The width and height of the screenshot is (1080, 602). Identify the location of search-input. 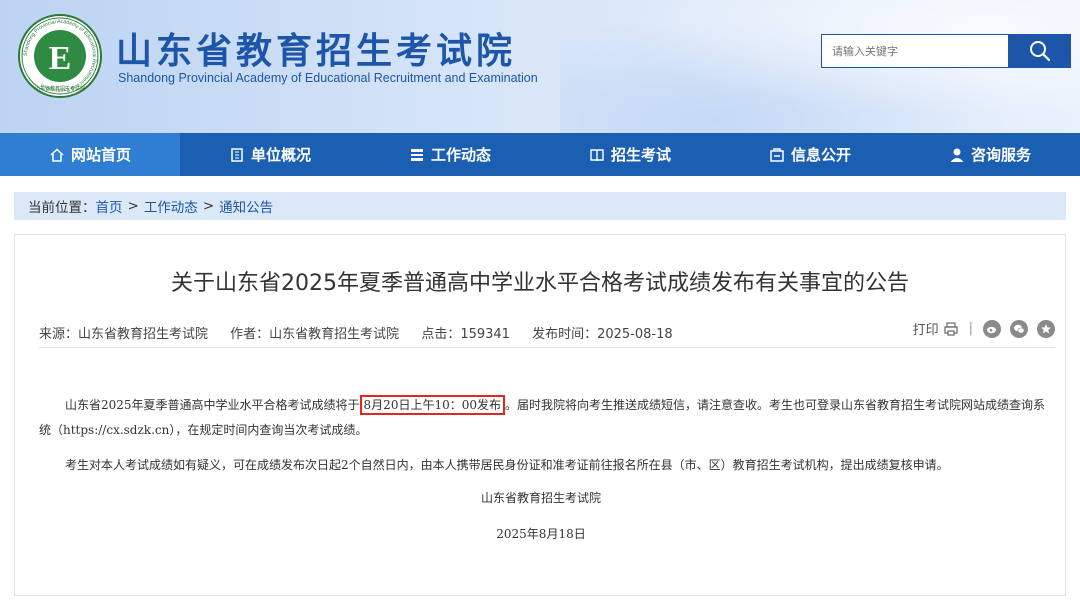
(915, 51).